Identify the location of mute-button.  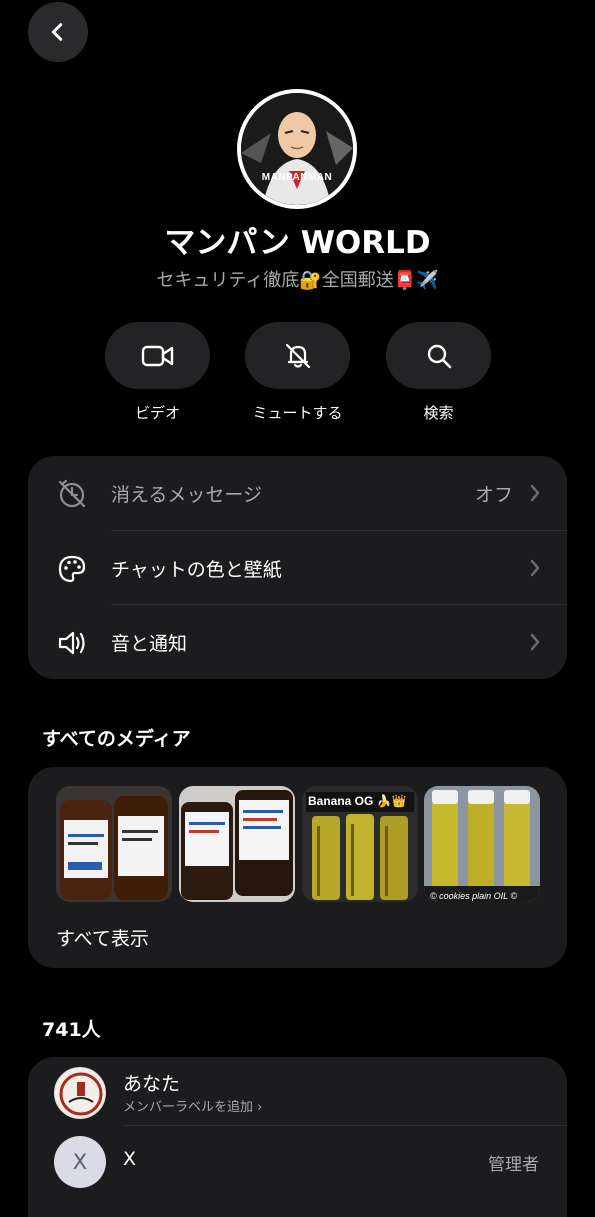
(297, 355).